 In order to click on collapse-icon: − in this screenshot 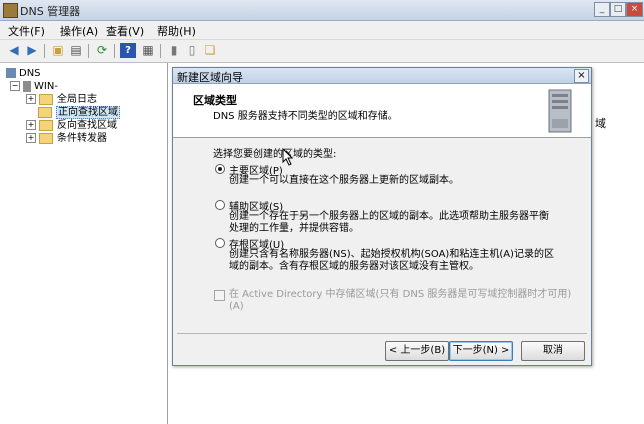, I will do `click(15, 86)`.